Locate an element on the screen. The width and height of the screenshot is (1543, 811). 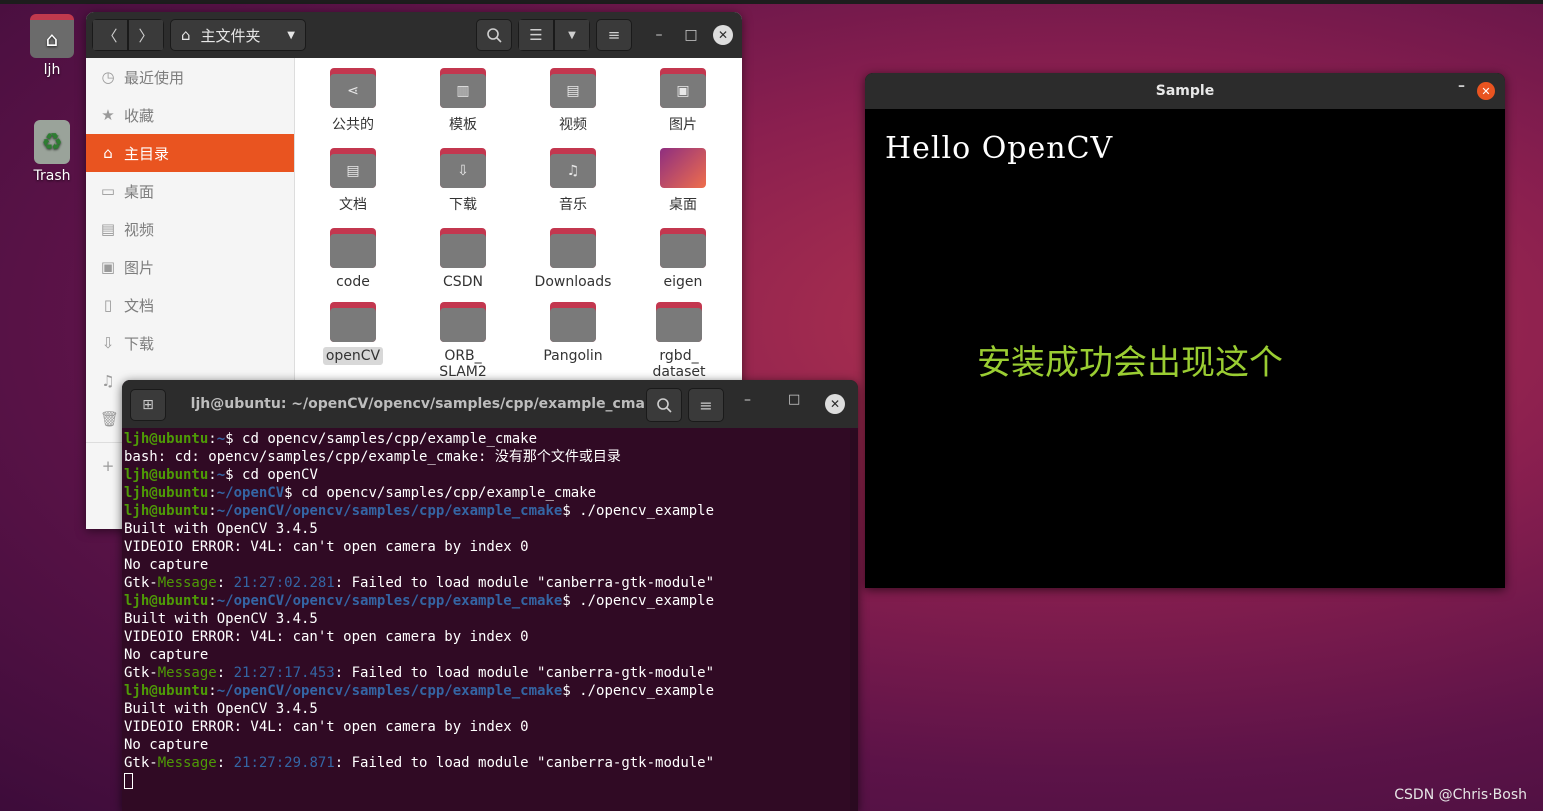
file-item-documents: ▤ 文档 is located at coordinates (353, 181).